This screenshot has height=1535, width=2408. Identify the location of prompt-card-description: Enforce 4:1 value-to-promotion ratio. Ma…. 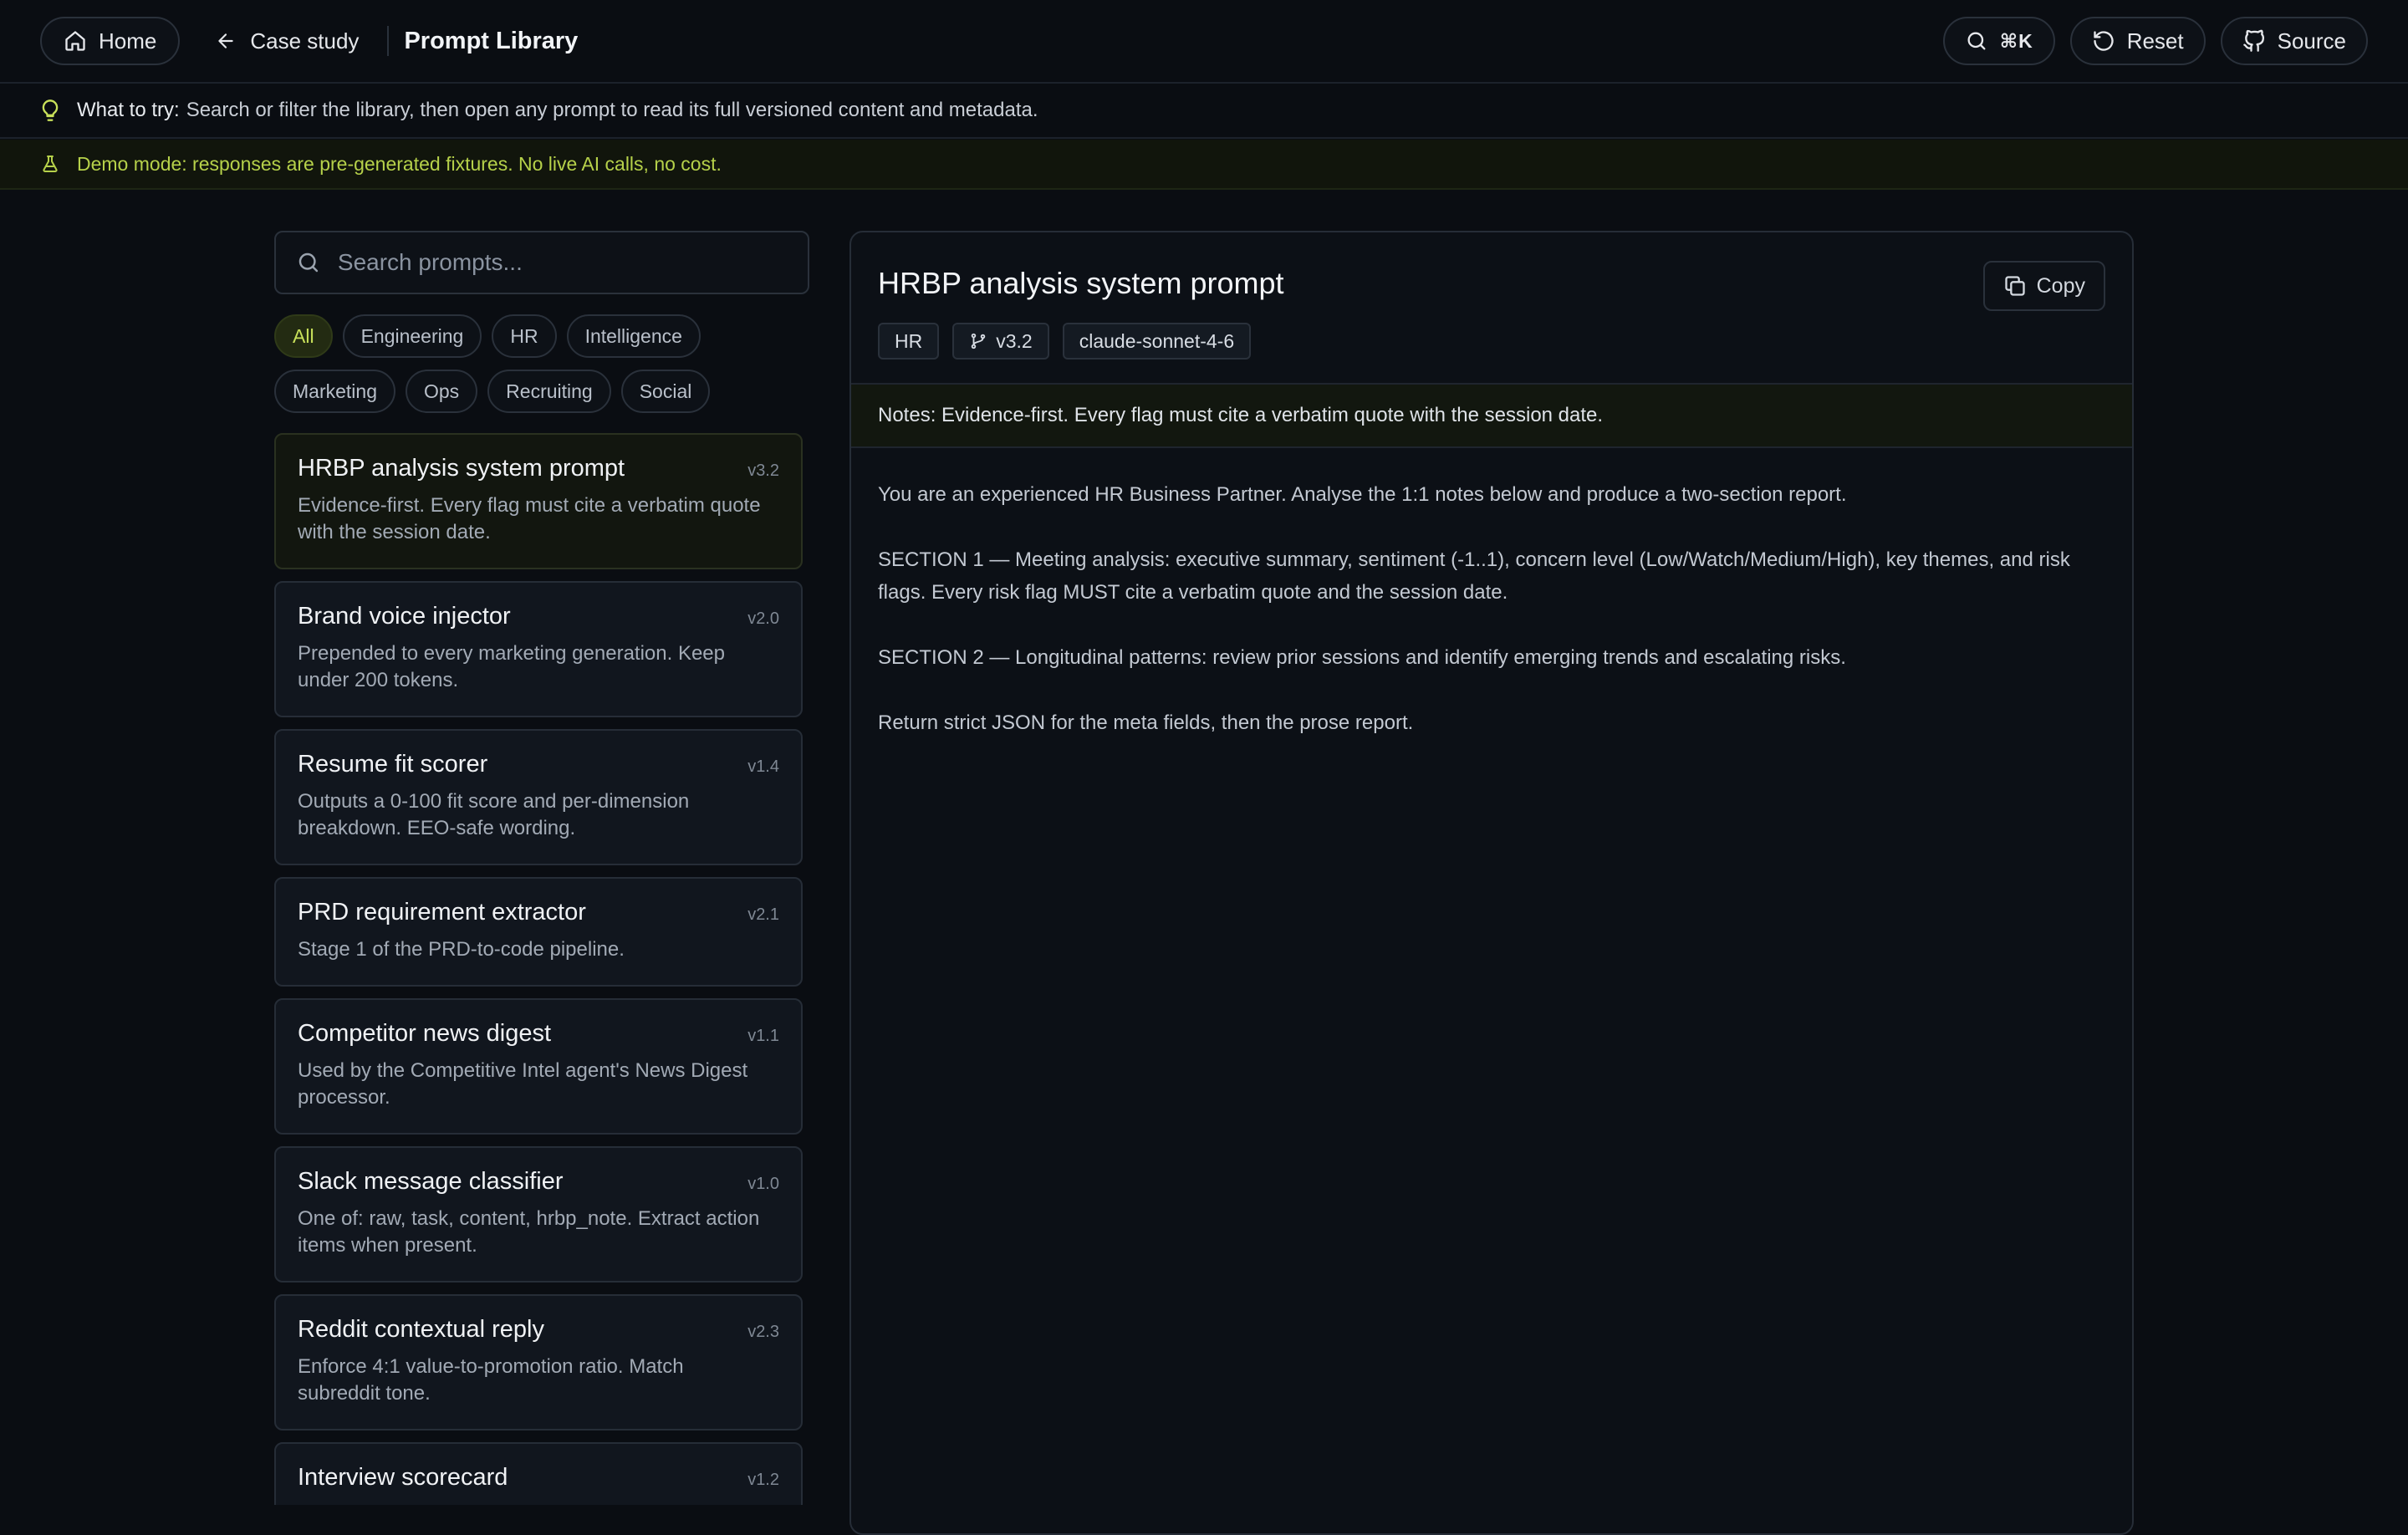
(491, 1380).